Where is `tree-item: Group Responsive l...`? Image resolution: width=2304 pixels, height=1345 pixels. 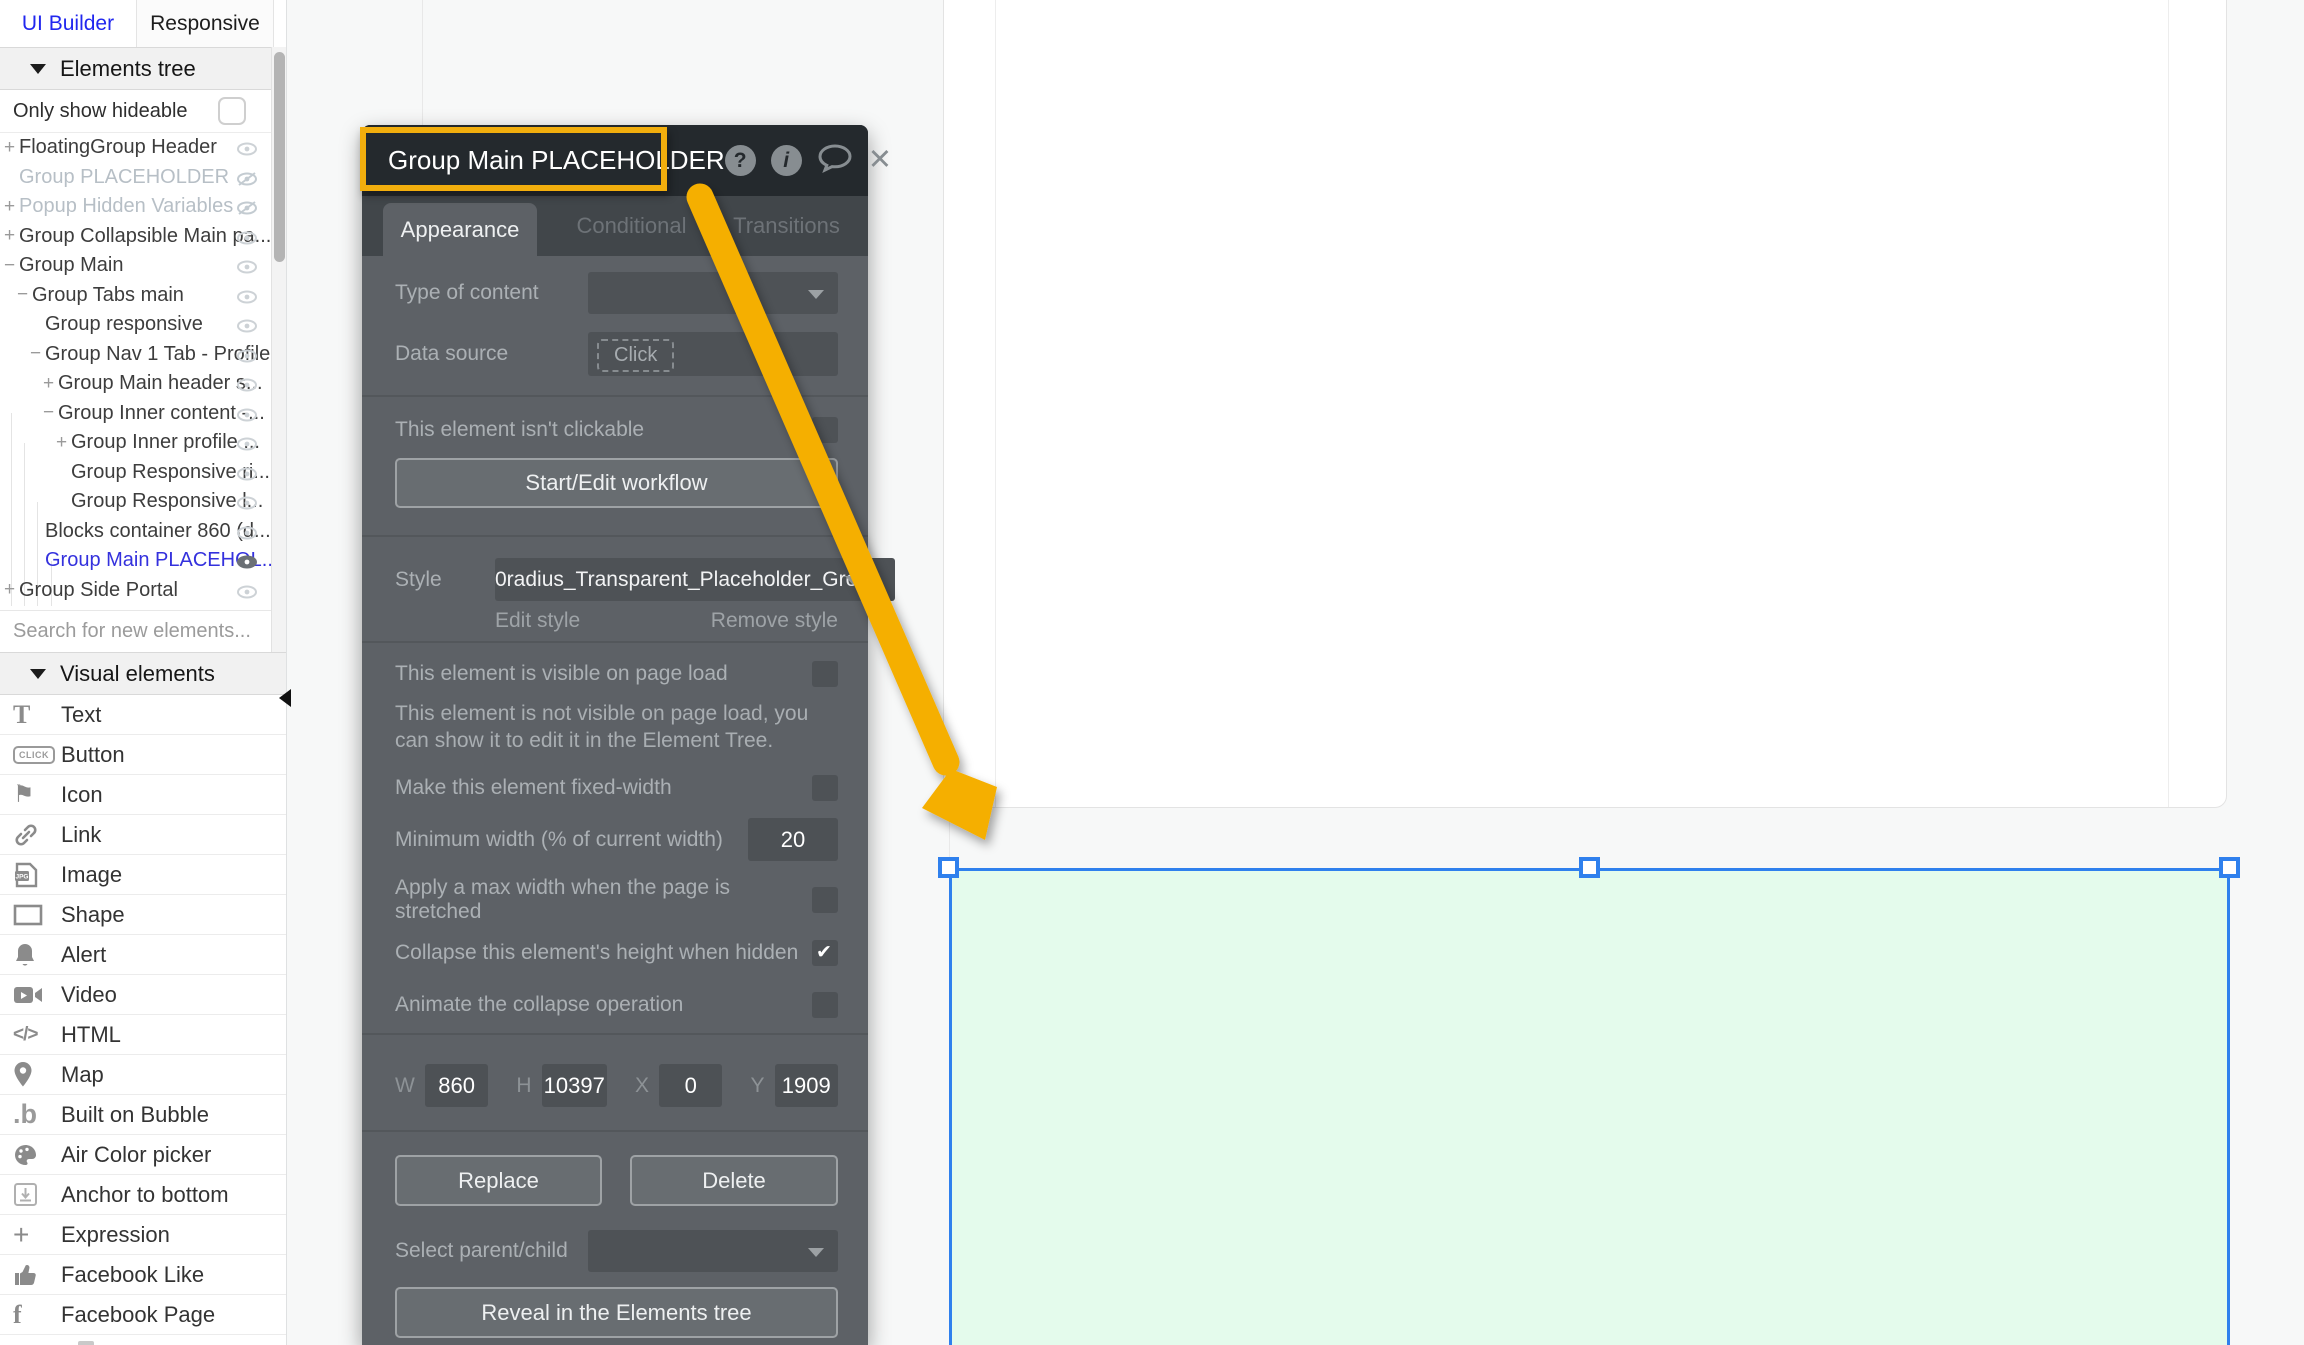
tree-item: Group Responsive l... is located at coordinates (136, 502).